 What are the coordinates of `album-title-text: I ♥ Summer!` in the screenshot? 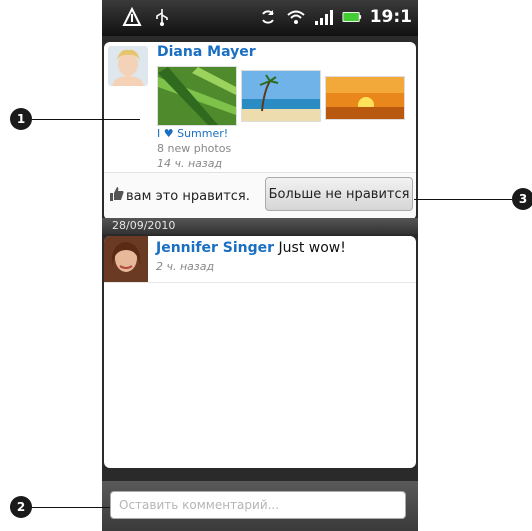 It's located at (193, 133).